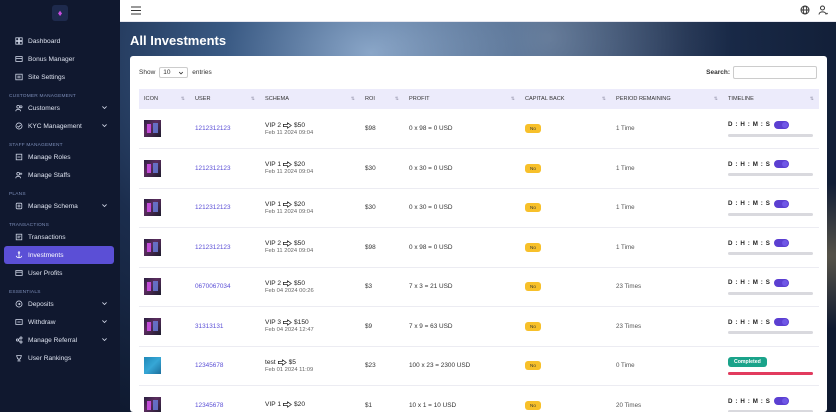 This screenshot has width=836, height=412. What do you see at coordinates (59, 358) in the screenshot?
I see `sidebar-item-user-rankings: User Rankings` at bounding box center [59, 358].